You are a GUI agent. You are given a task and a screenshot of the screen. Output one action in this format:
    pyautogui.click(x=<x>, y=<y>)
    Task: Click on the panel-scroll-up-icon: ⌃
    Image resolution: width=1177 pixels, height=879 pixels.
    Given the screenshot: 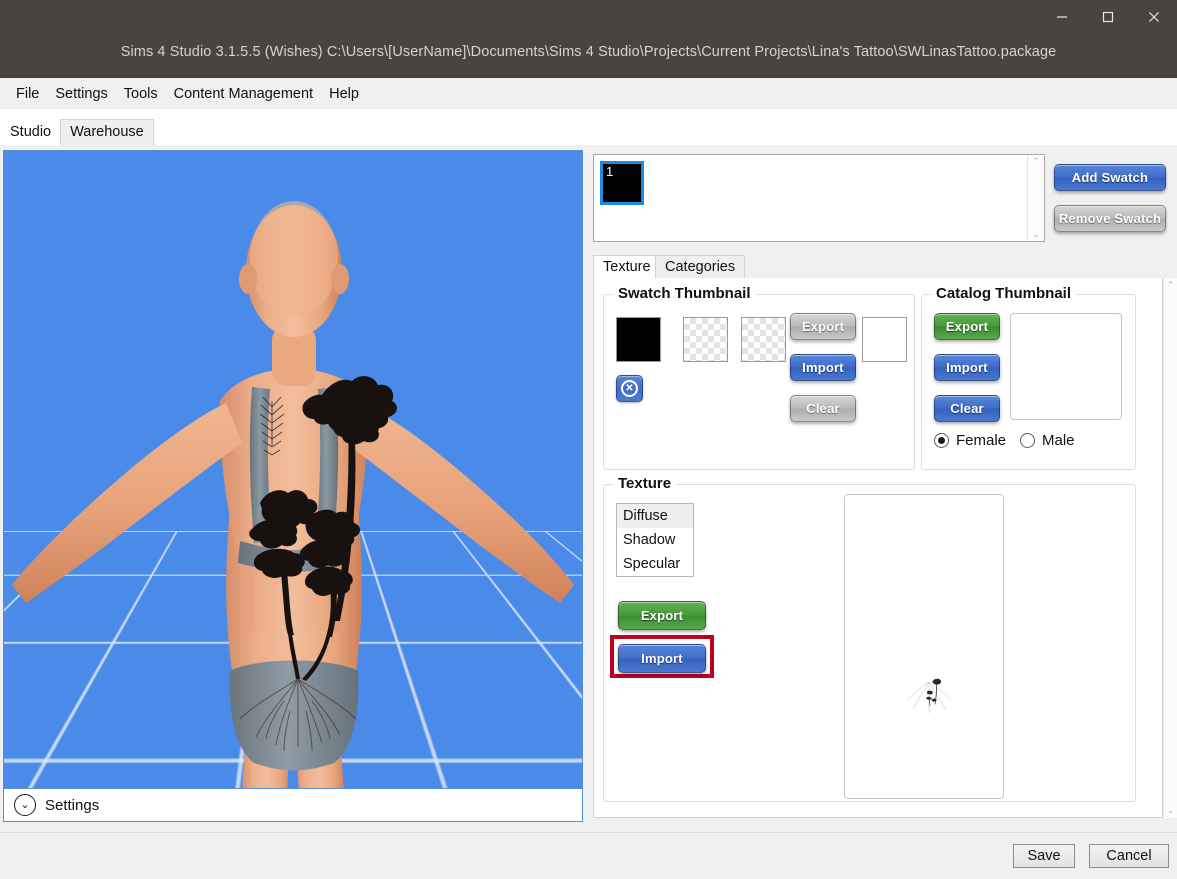 What is the action you would take?
    pyautogui.click(x=1171, y=285)
    